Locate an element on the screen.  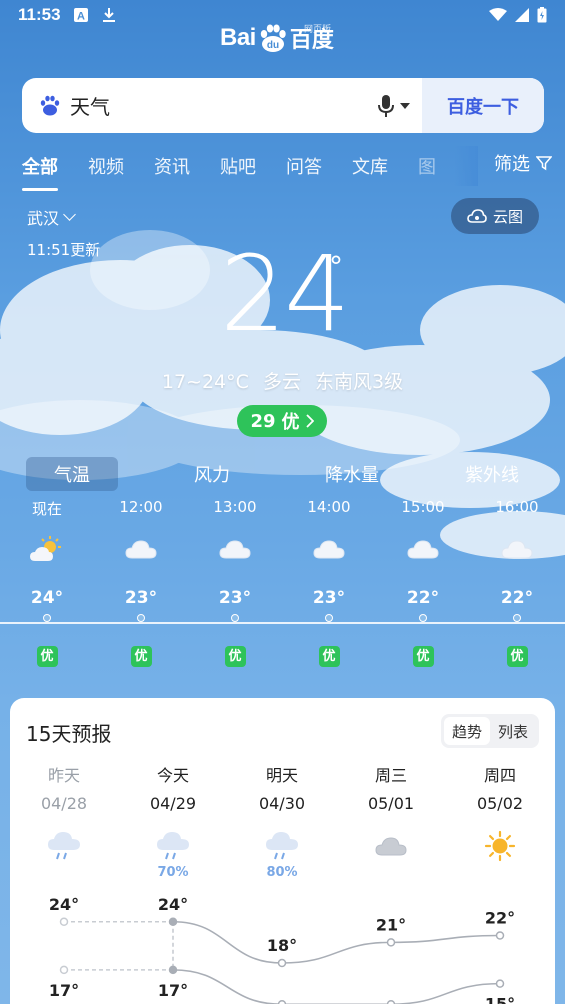
search-input: 天气 is located at coordinates (223, 105).